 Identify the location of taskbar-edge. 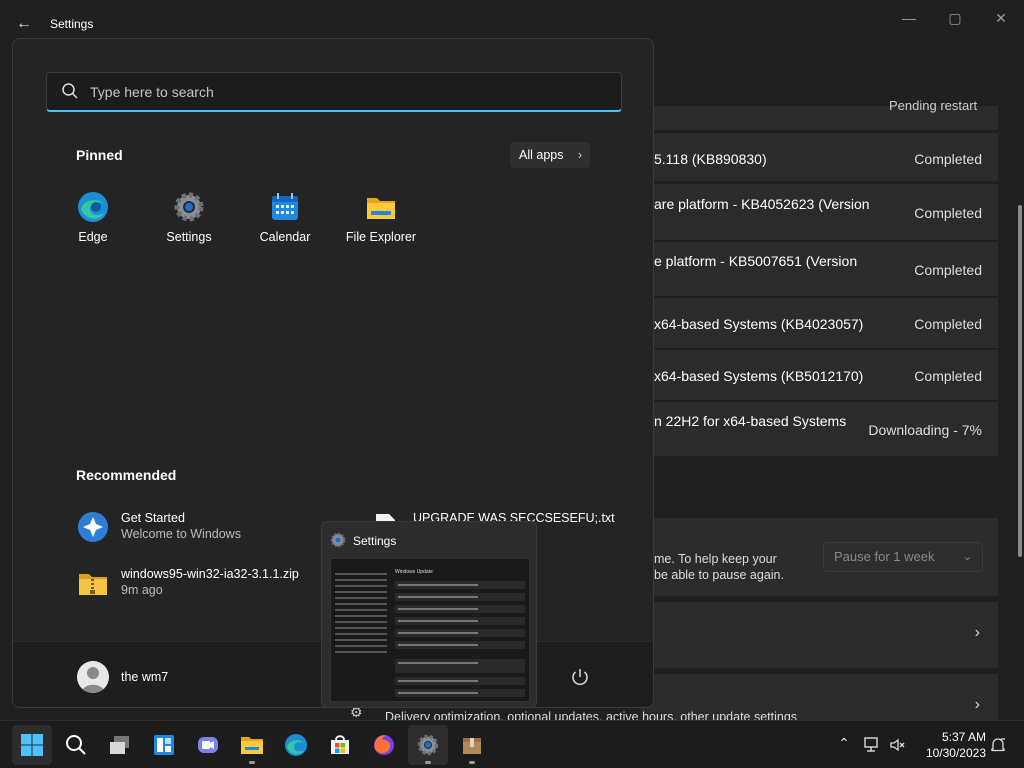
(296, 745).